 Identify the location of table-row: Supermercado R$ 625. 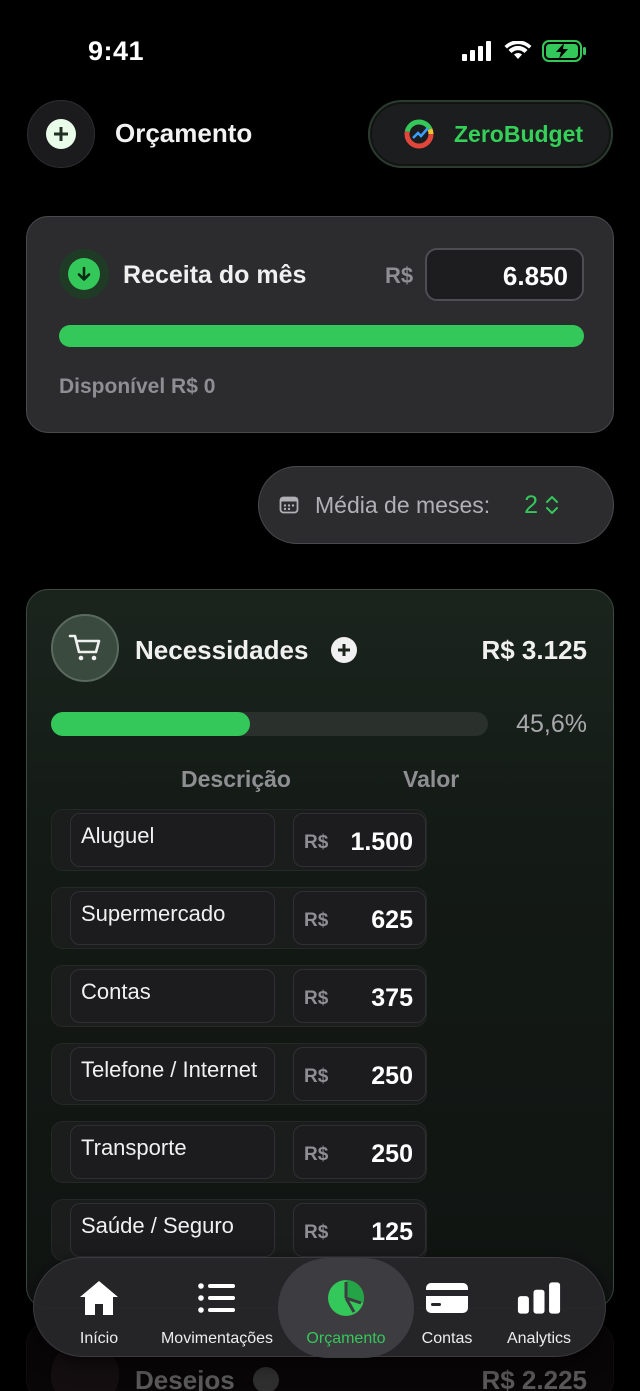
(239, 918).